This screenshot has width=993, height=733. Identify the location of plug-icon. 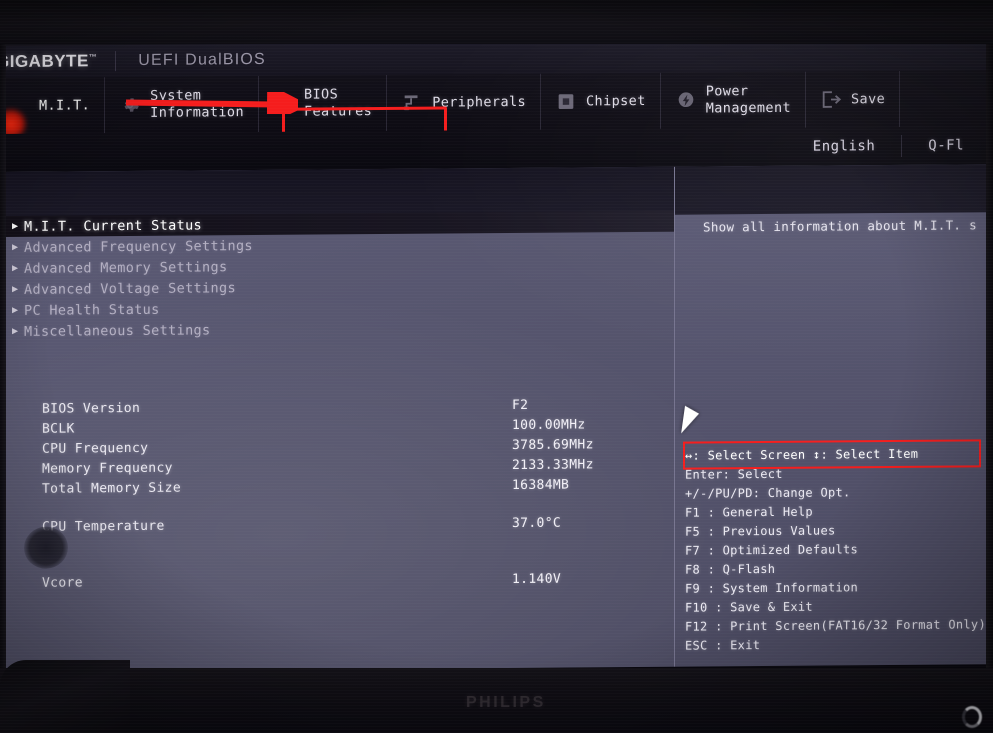
(412, 103).